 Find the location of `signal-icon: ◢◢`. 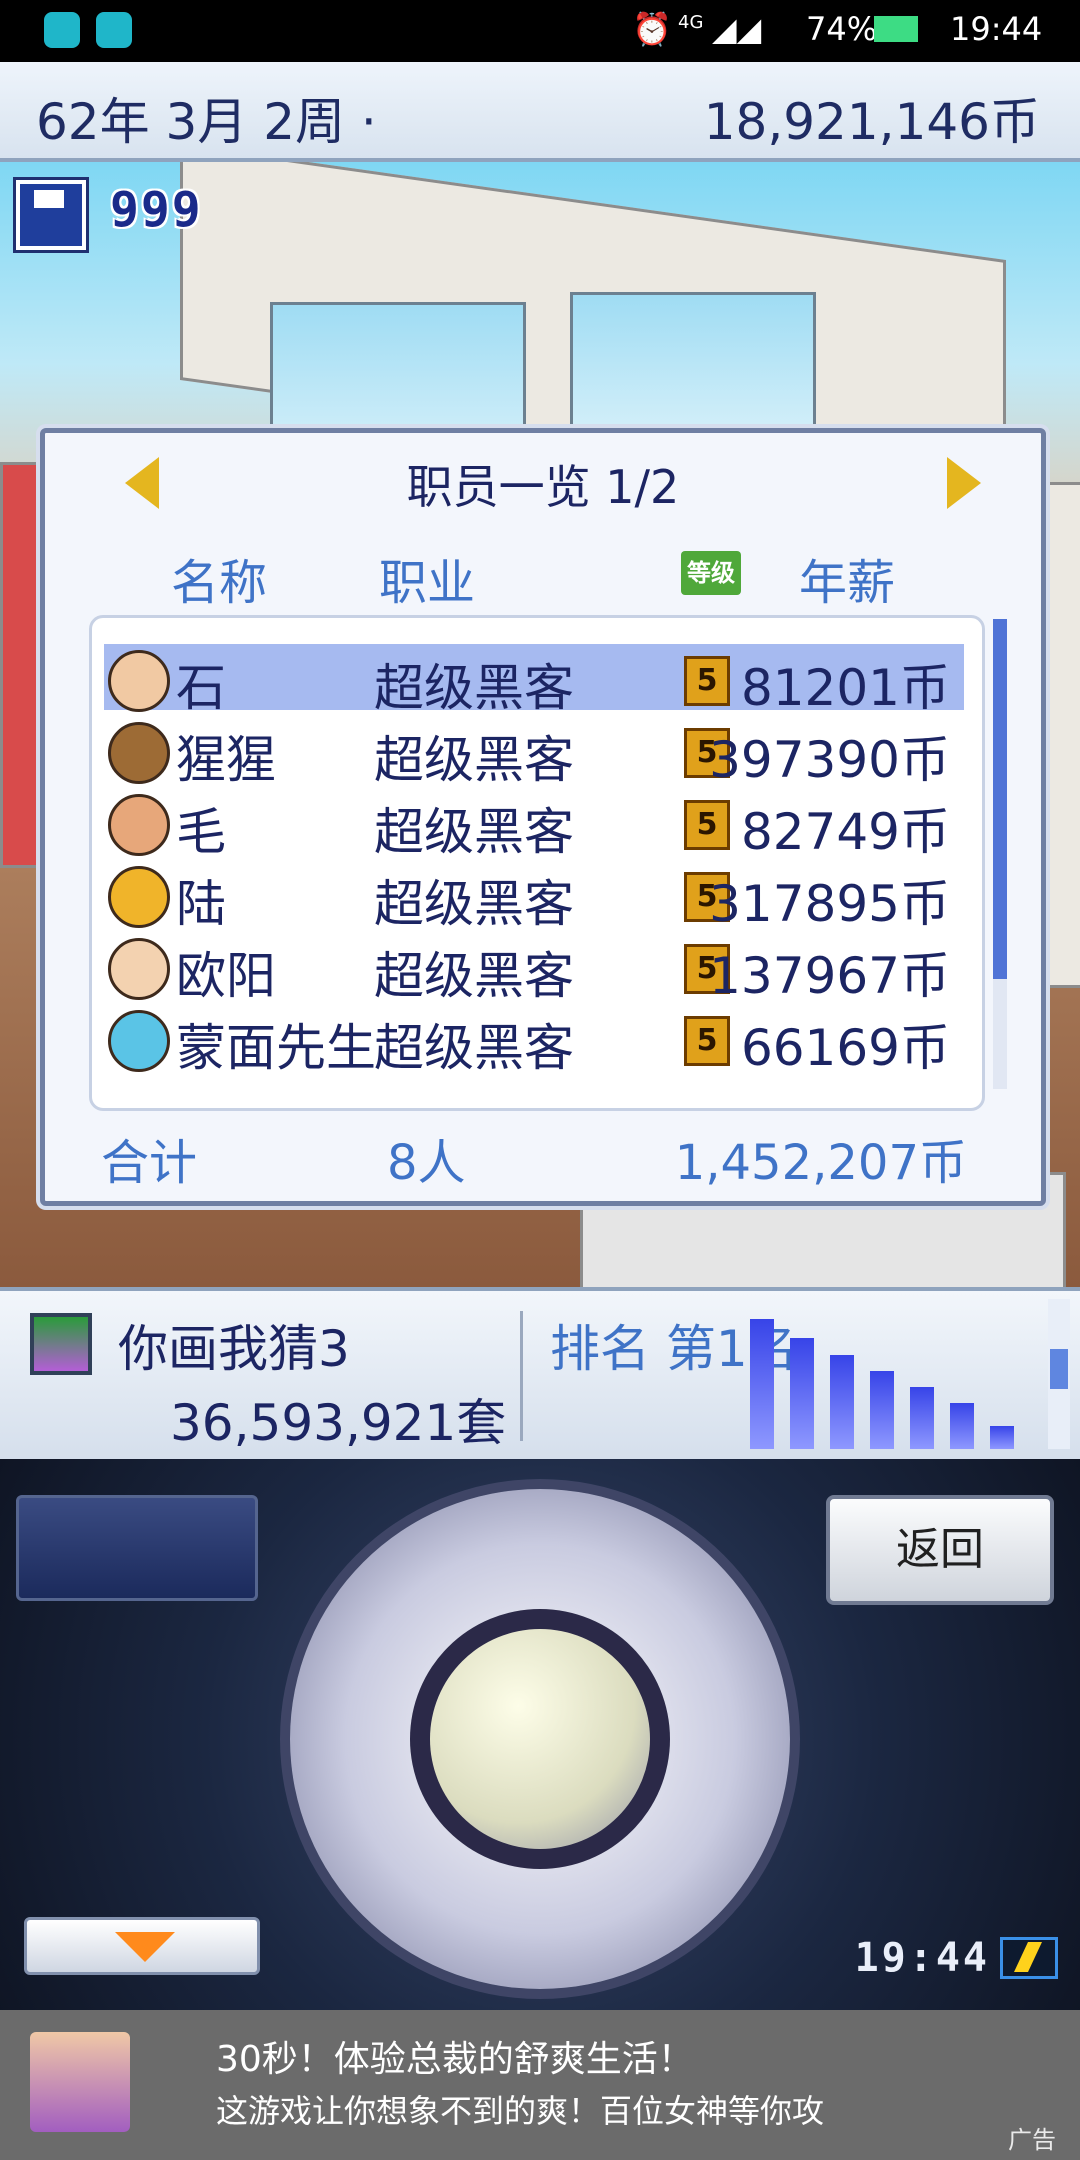

signal-icon: ◢◢ is located at coordinates (737, 29).